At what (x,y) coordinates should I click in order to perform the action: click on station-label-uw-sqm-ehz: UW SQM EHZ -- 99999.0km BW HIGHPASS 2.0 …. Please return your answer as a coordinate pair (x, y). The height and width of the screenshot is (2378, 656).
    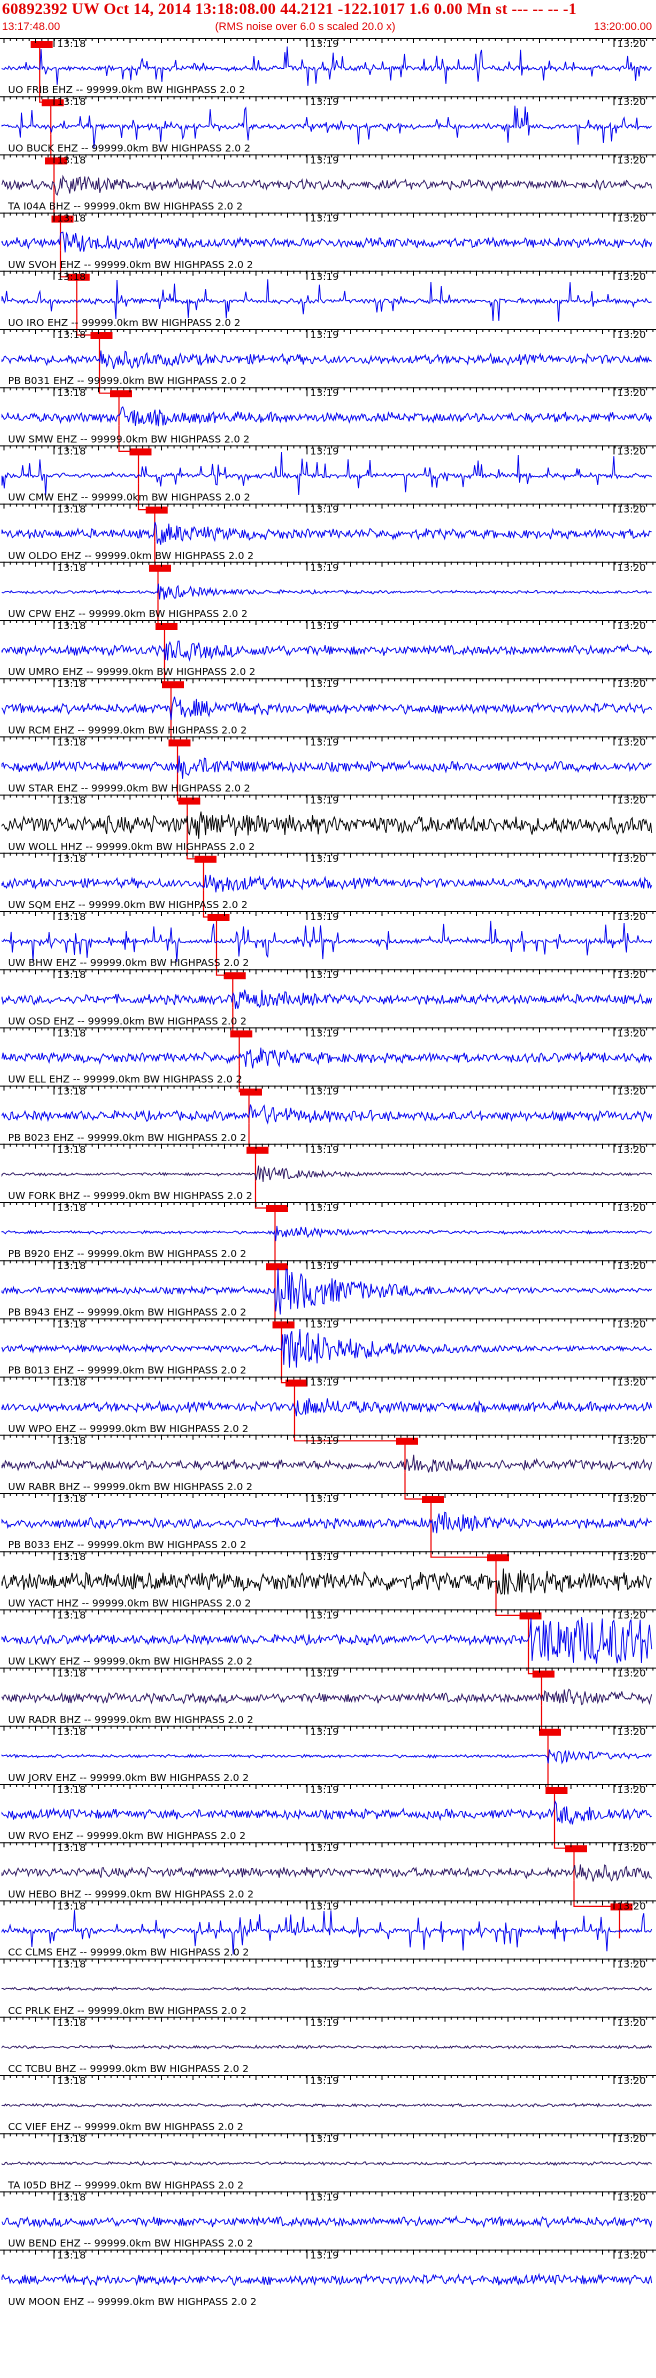
    Looking at the image, I should click on (128, 905).